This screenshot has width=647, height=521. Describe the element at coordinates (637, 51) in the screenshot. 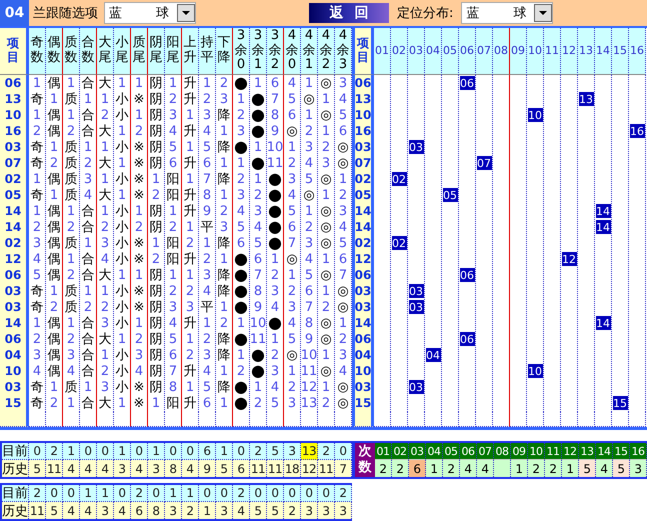

I see `column-header: 16` at that location.